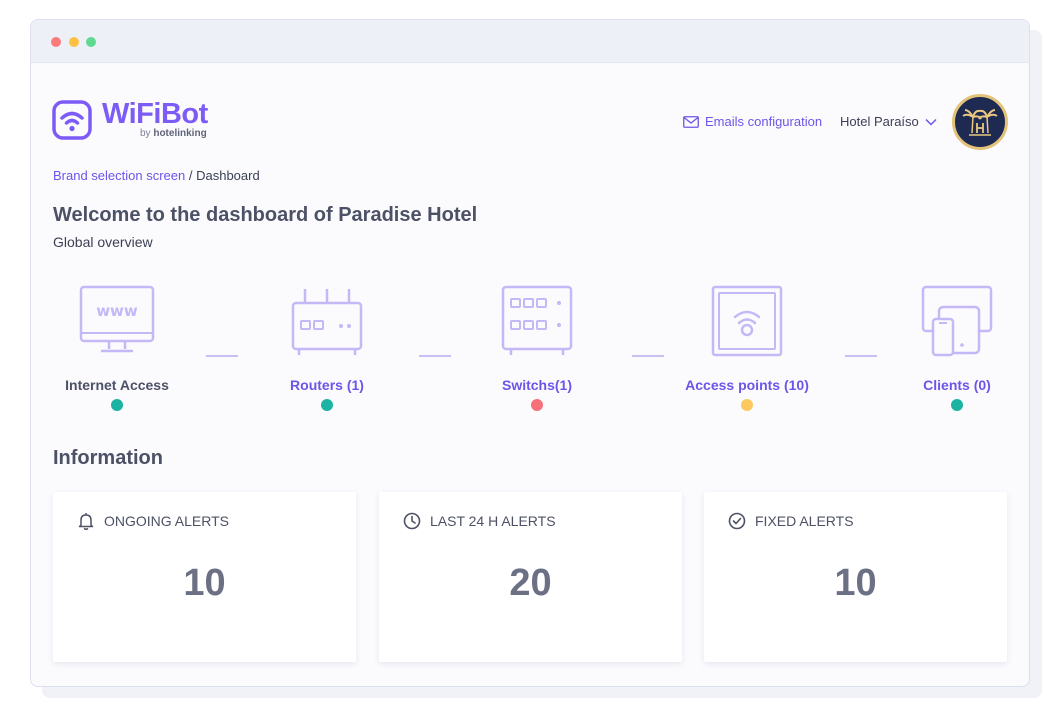  Describe the element at coordinates (957, 321) in the screenshot. I see `devices-icon` at that location.